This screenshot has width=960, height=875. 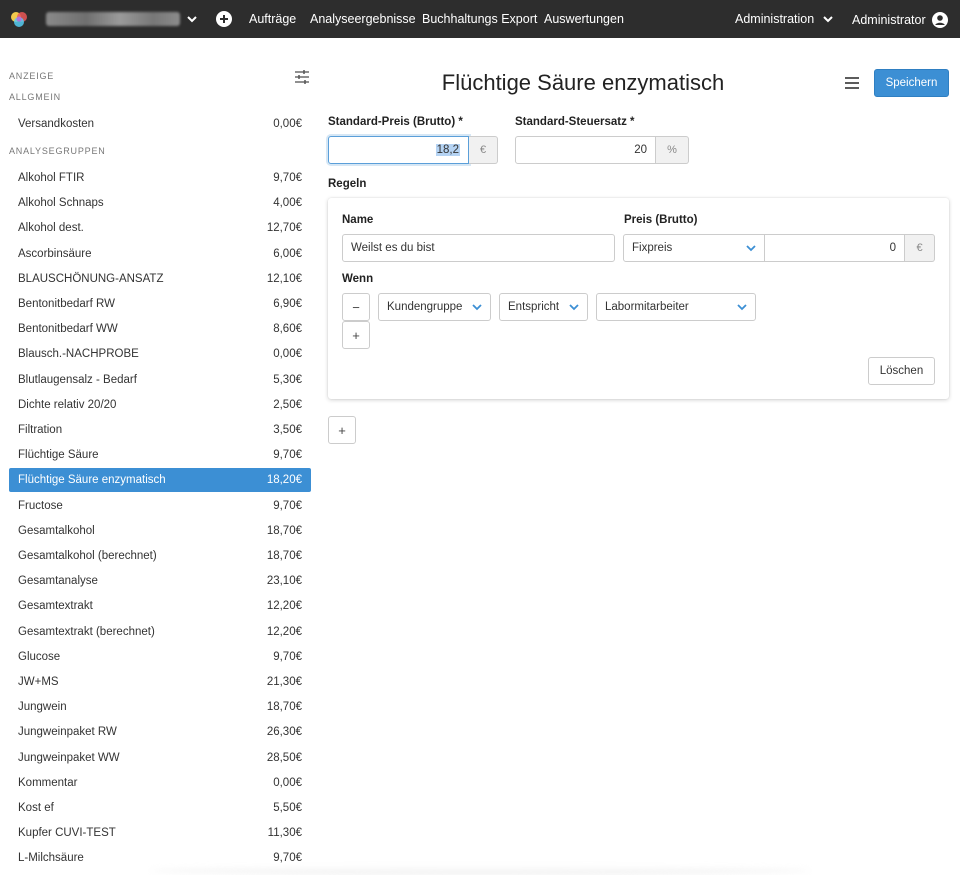 What do you see at coordinates (160, 833) in the screenshot?
I see `sidebar-item: Kupfer CUVI-TEST 11,30€` at bounding box center [160, 833].